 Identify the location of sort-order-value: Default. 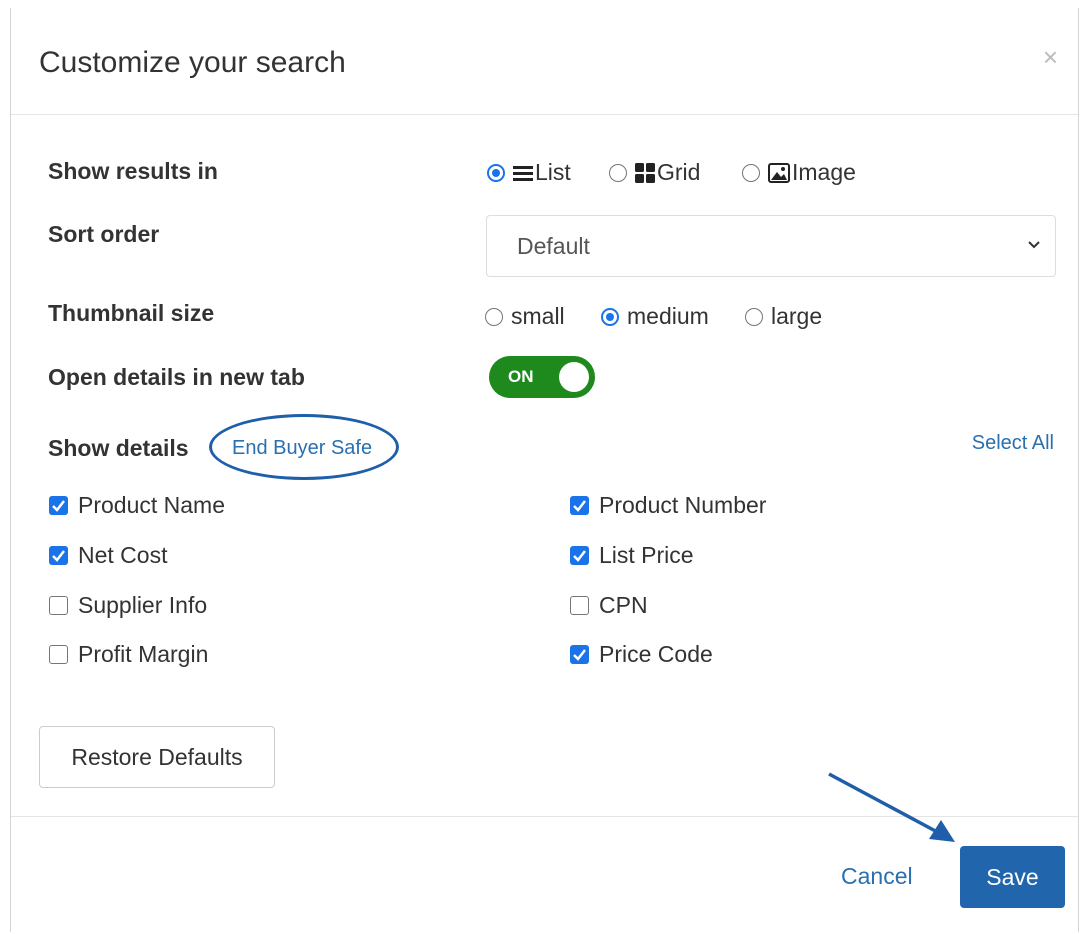
(553, 246).